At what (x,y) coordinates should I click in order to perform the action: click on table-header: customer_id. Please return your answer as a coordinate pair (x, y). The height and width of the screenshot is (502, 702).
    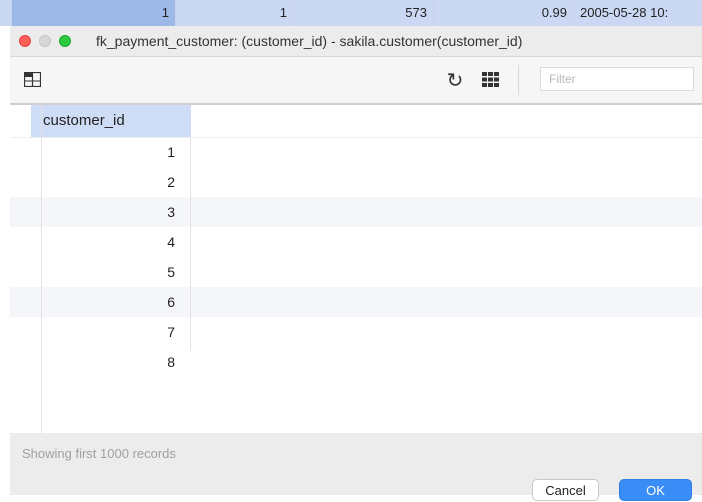
    Looking at the image, I should click on (356, 121).